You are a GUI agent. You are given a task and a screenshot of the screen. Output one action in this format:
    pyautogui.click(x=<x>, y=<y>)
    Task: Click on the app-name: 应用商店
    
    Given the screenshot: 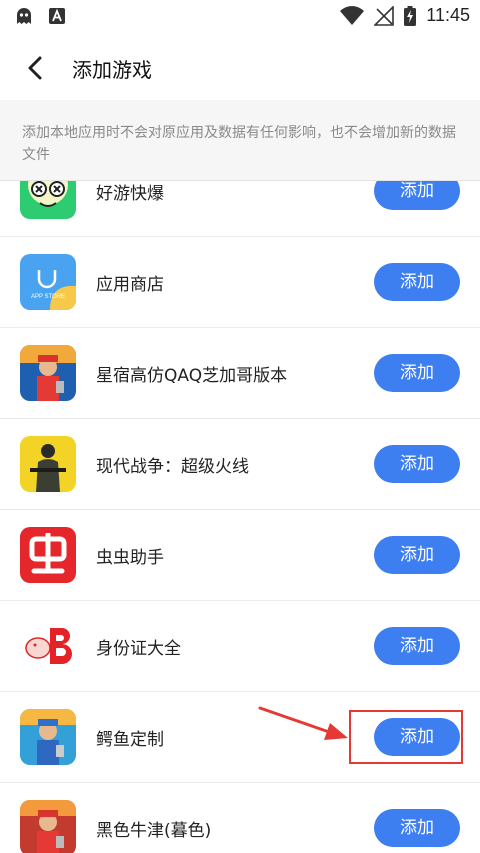 What is the action you would take?
    pyautogui.click(x=130, y=285)
    